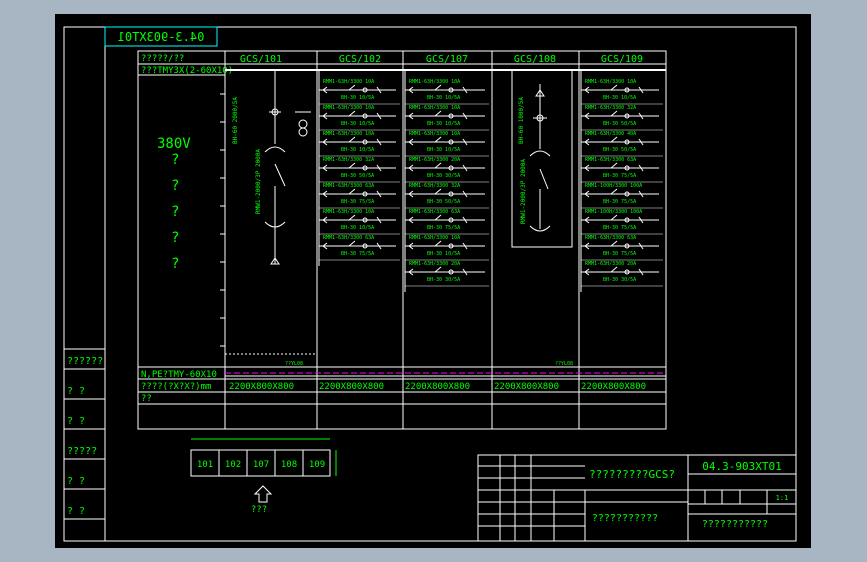 The height and width of the screenshot is (562, 867). What do you see at coordinates (76, 481) in the screenshot?
I see `left-label-4: ? ?` at bounding box center [76, 481].